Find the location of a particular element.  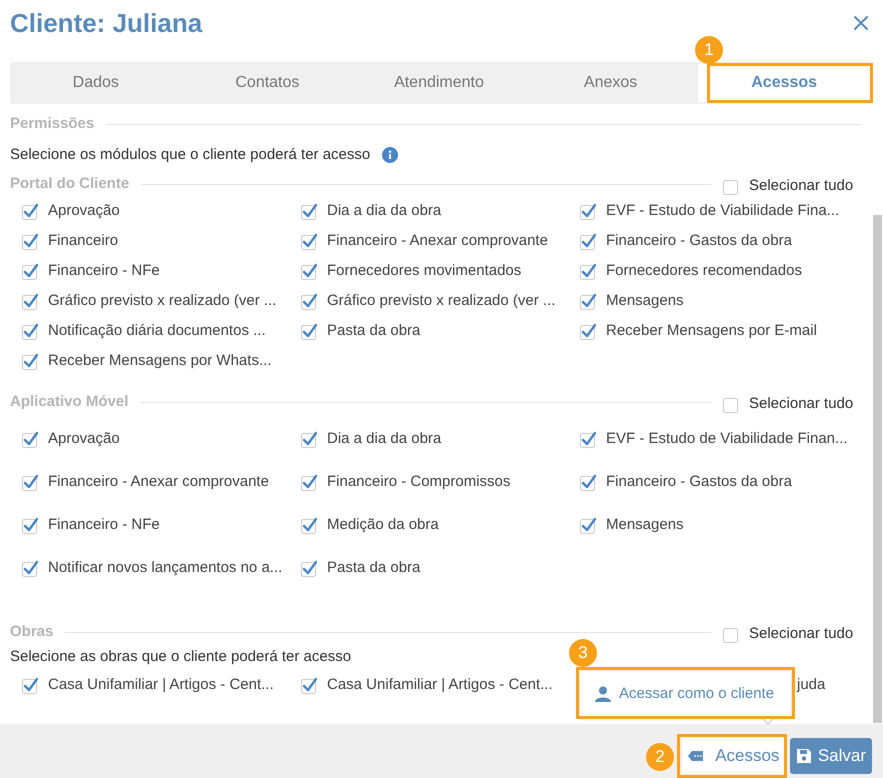

checkbox-label: Financeiro is located at coordinates (83, 240).